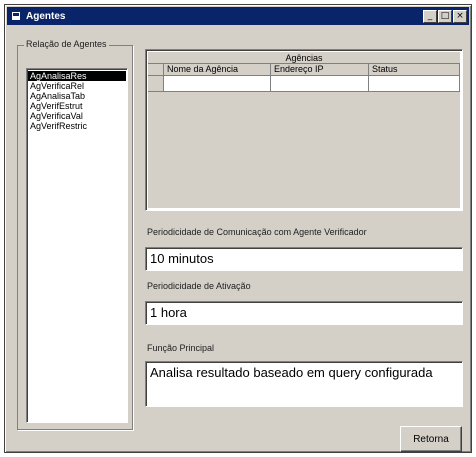 This screenshot has width=476, height=457. I want to click on maximize-button: □, so click(445, 16).